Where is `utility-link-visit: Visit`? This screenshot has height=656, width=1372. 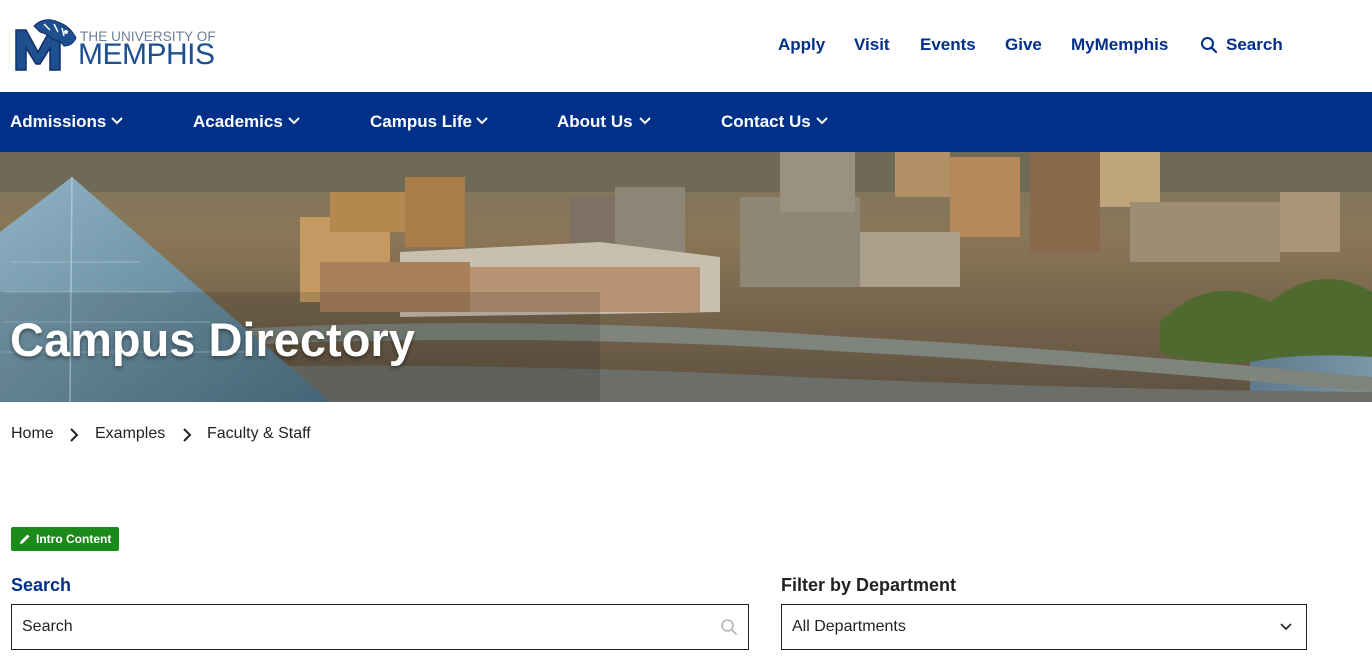 utility-link-visit: Visit is located at coordinates (872, 45).